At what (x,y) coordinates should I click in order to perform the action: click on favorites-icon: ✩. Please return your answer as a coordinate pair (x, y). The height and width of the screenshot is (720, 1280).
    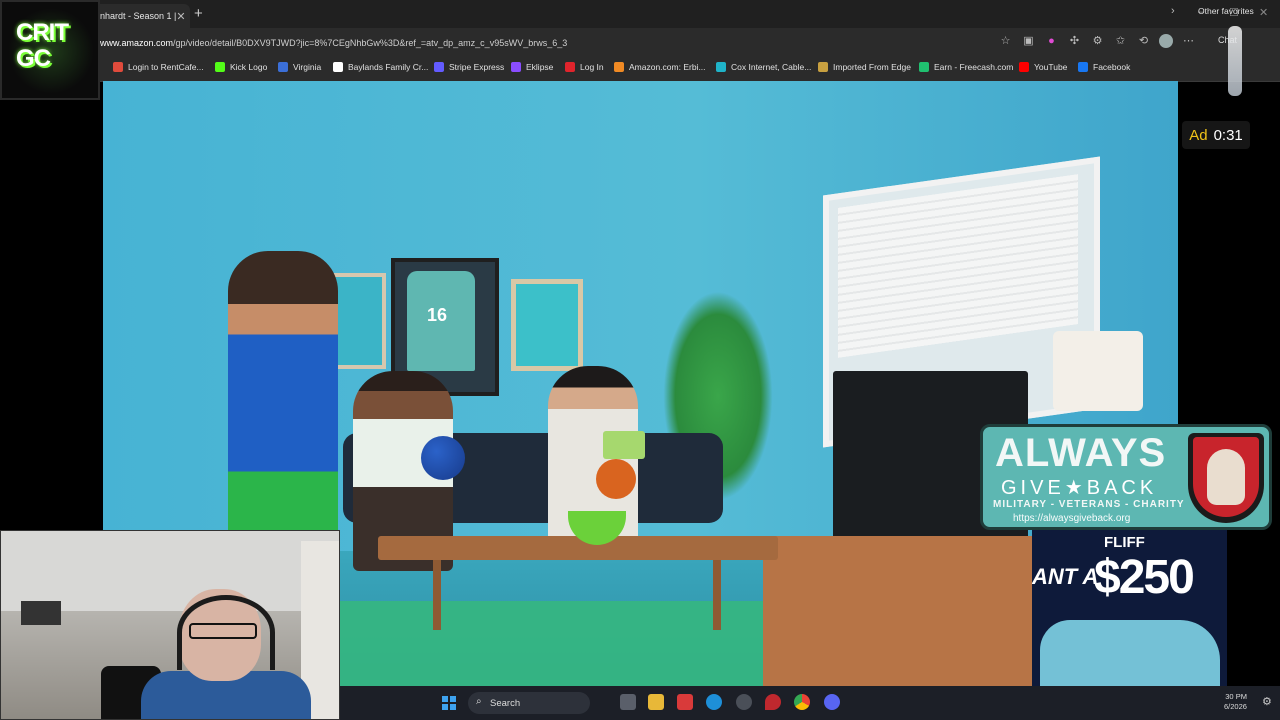
    Looking at the image, I should click on (1120, 41).